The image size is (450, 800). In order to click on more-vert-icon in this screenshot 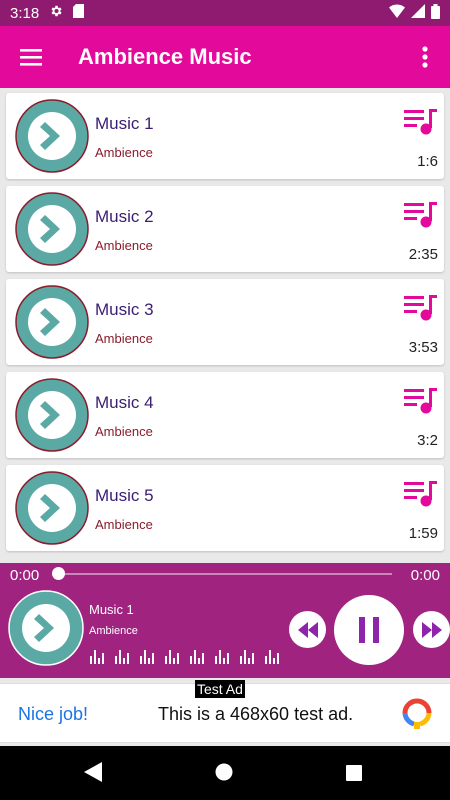, I will do `click(425, 57)`.